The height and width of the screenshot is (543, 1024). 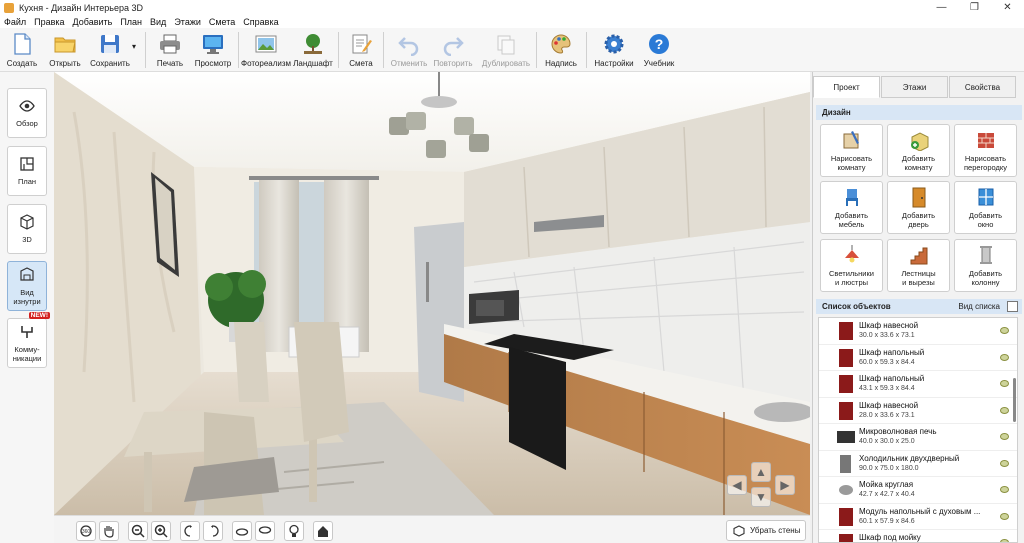 I want to click on zoom-out-icon, so click(x=138, y=531).